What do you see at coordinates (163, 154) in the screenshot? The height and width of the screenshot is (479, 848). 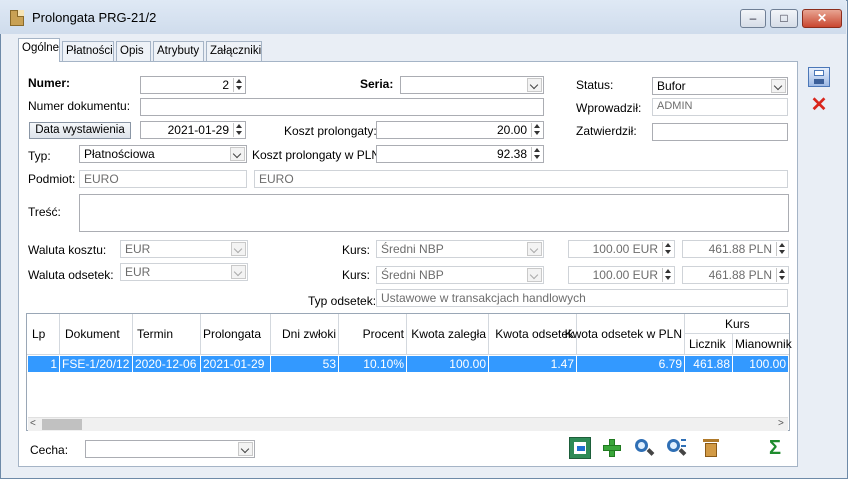 I see `typ-dropdown: Płatnościowa` at bounding box center [163, 154].